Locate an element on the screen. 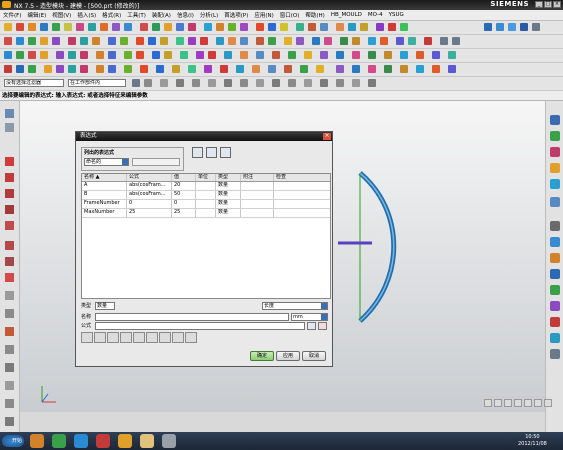 The width and height of the screenshot is (563, 450). menu-preferences: 首选项(P) is located at coordinates (236, 15).